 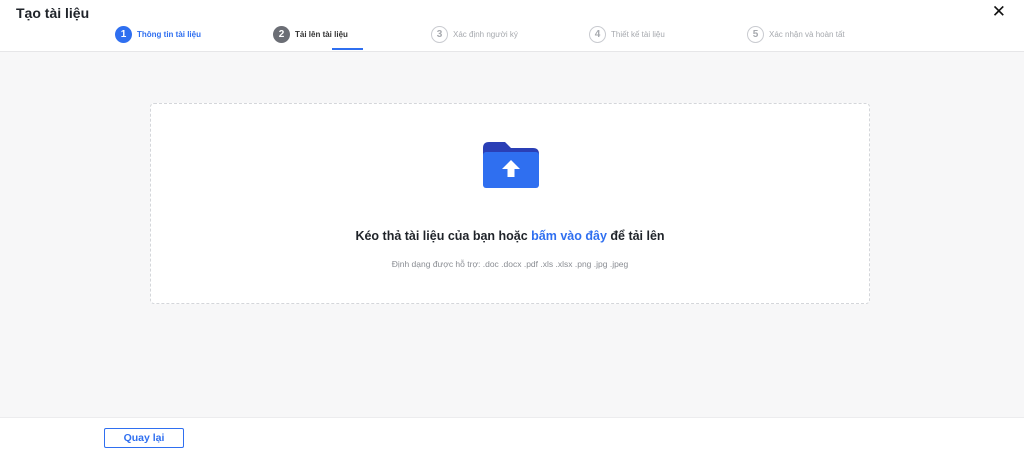 What do you see at coordinates (569, 236) in the screenshot?
I see `upload-click-link: bấm vào đây` at bounding box center [569, 236].